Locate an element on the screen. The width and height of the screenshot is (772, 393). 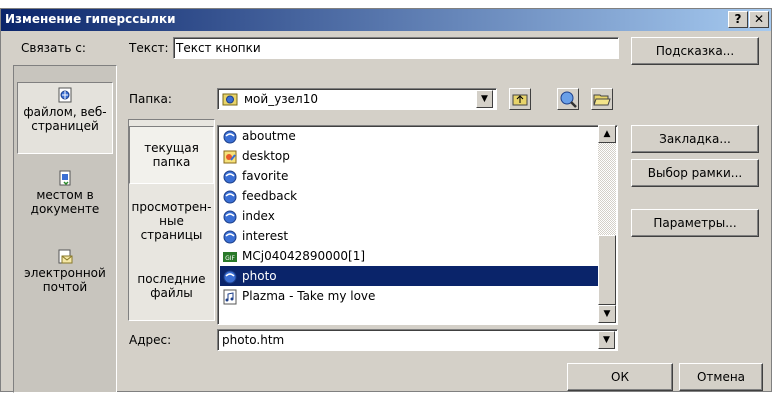
nav-place-in-doc-label: местом в документе is located at coordinates (65, 202).